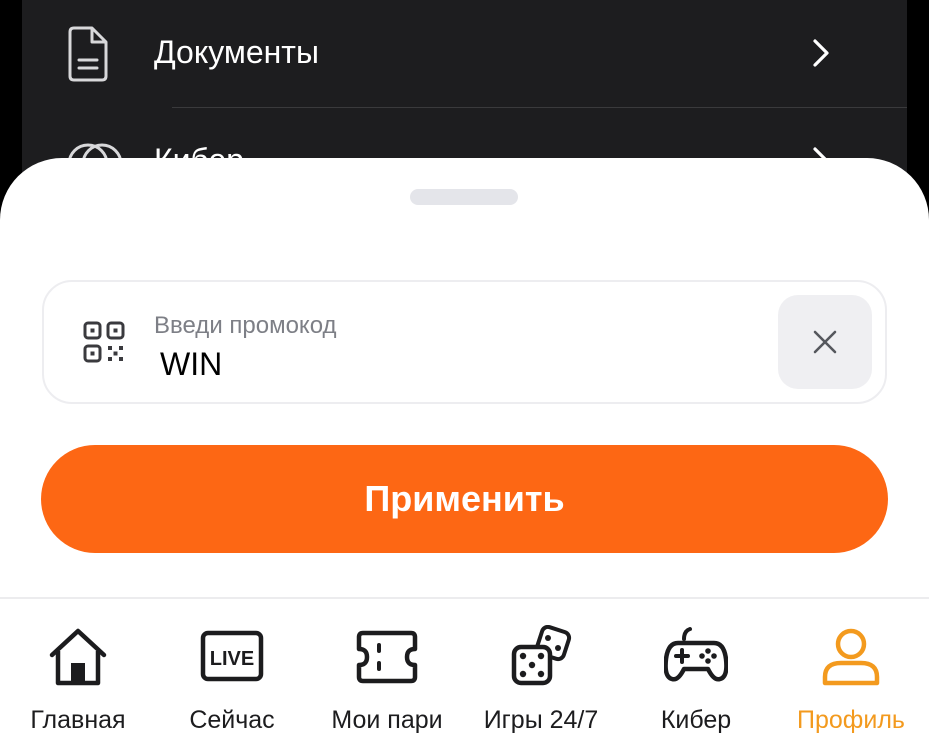 This screenshot has width=929, height=750. What do you see at coordinates (541, 655) in the screenshot?
I see `dice-icon` at bounding box center [541, 655].